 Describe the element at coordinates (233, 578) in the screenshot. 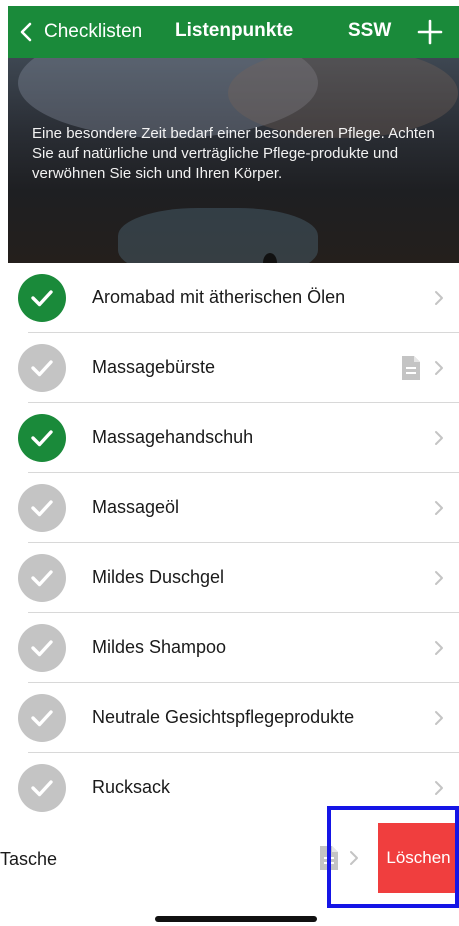

I see `list-item: Mildes Duschgel` at that location.